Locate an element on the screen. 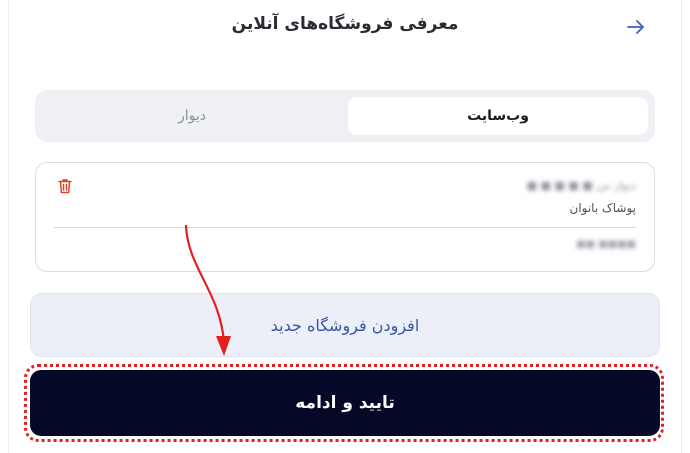 The height and width of the screenshot is (453, 690). trash-icon is located at coordinates (65, 186).